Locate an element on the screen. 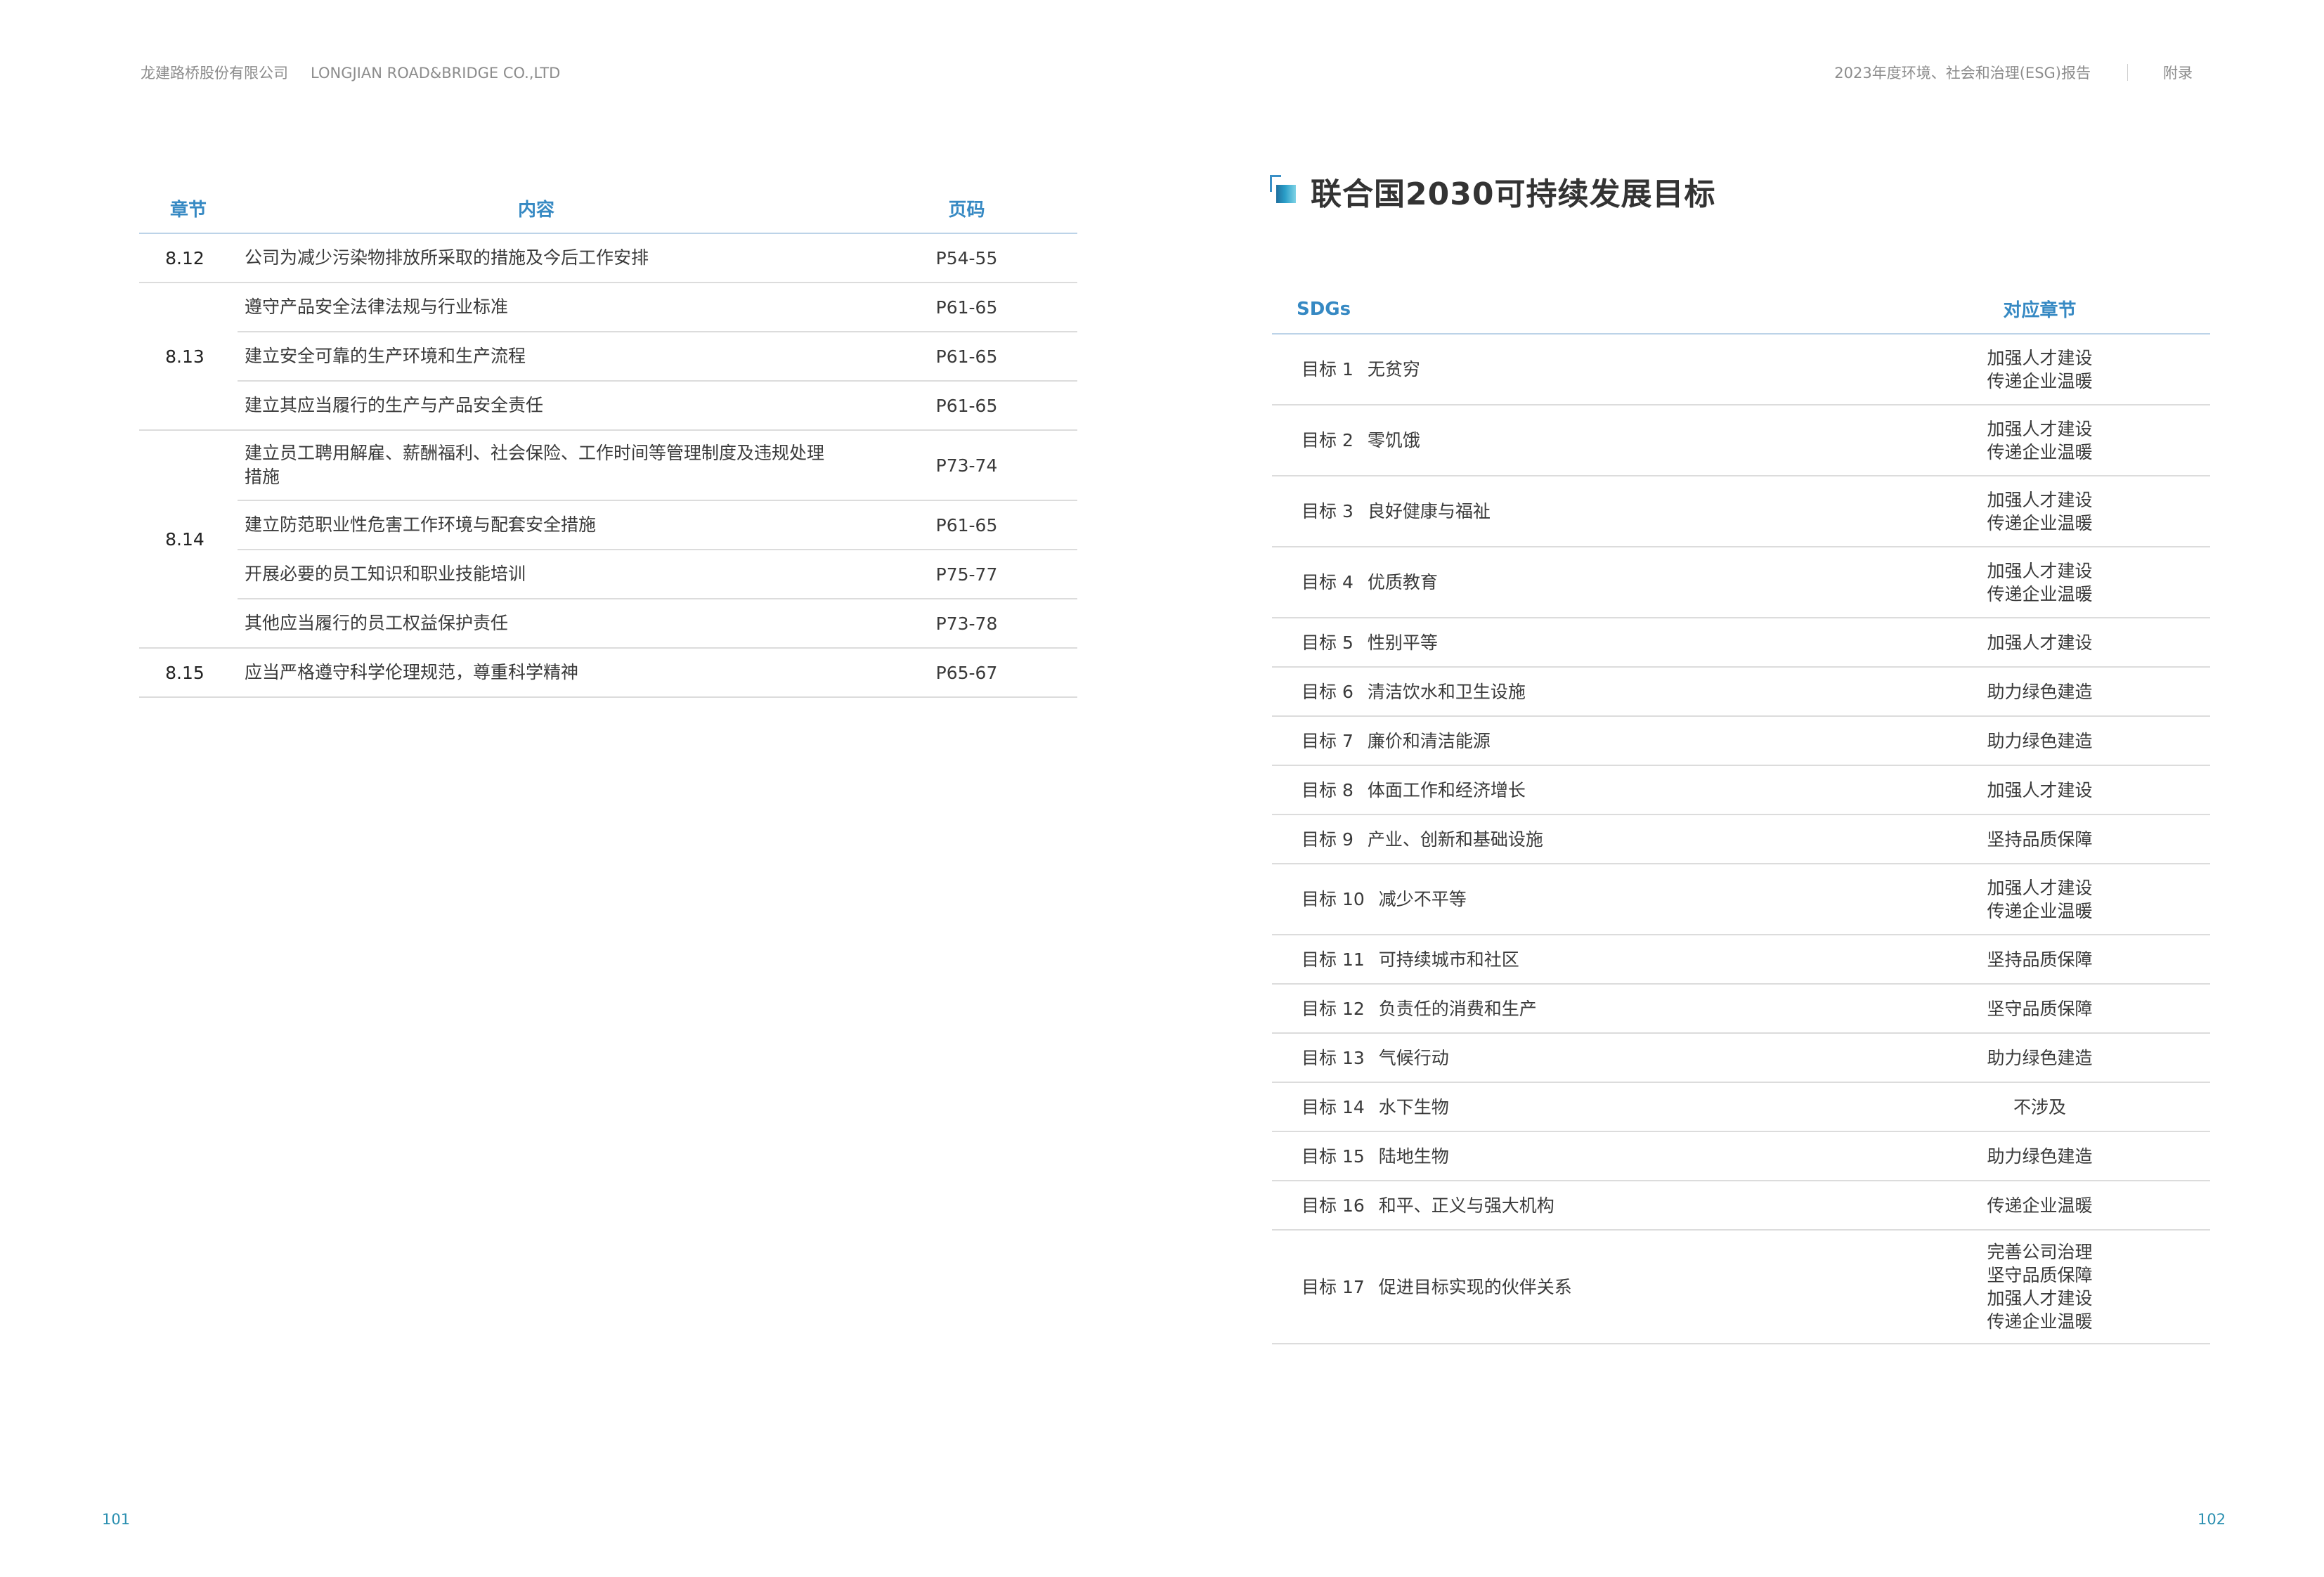 Image resolution: width=2324 pixels, height=1577 pixels. sdg-goal-number: 目标 17 is located at coordinates (1333, 1286).